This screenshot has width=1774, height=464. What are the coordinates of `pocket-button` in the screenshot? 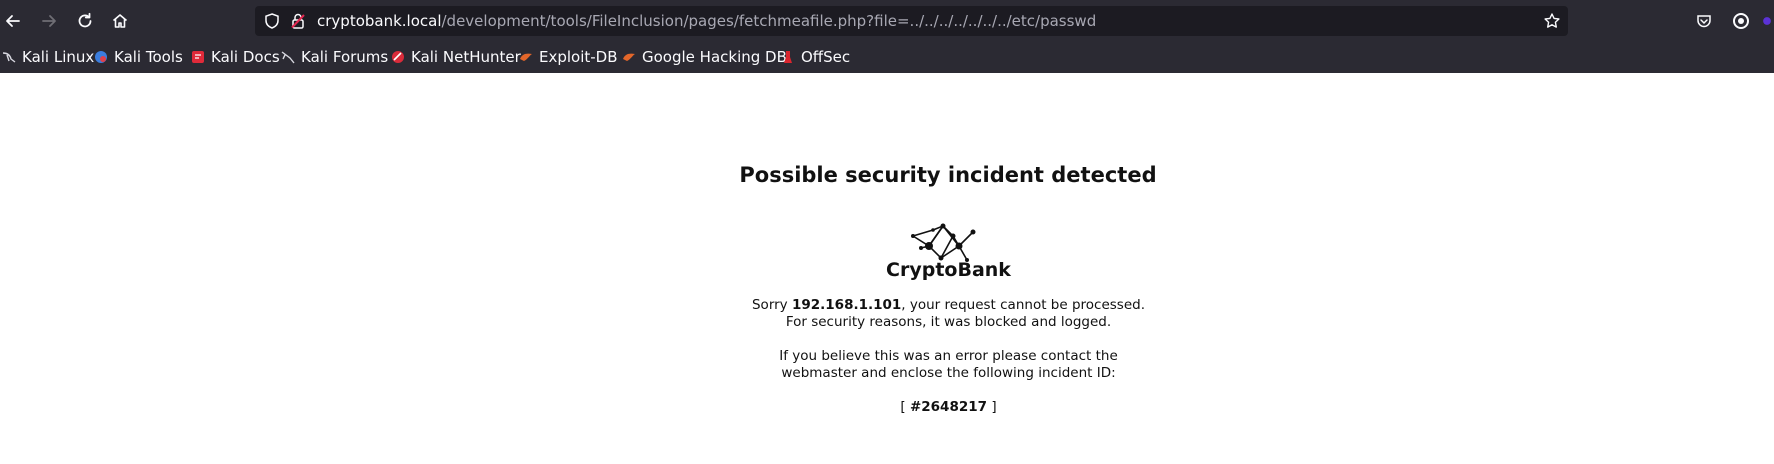 It's located at (1704, 21).